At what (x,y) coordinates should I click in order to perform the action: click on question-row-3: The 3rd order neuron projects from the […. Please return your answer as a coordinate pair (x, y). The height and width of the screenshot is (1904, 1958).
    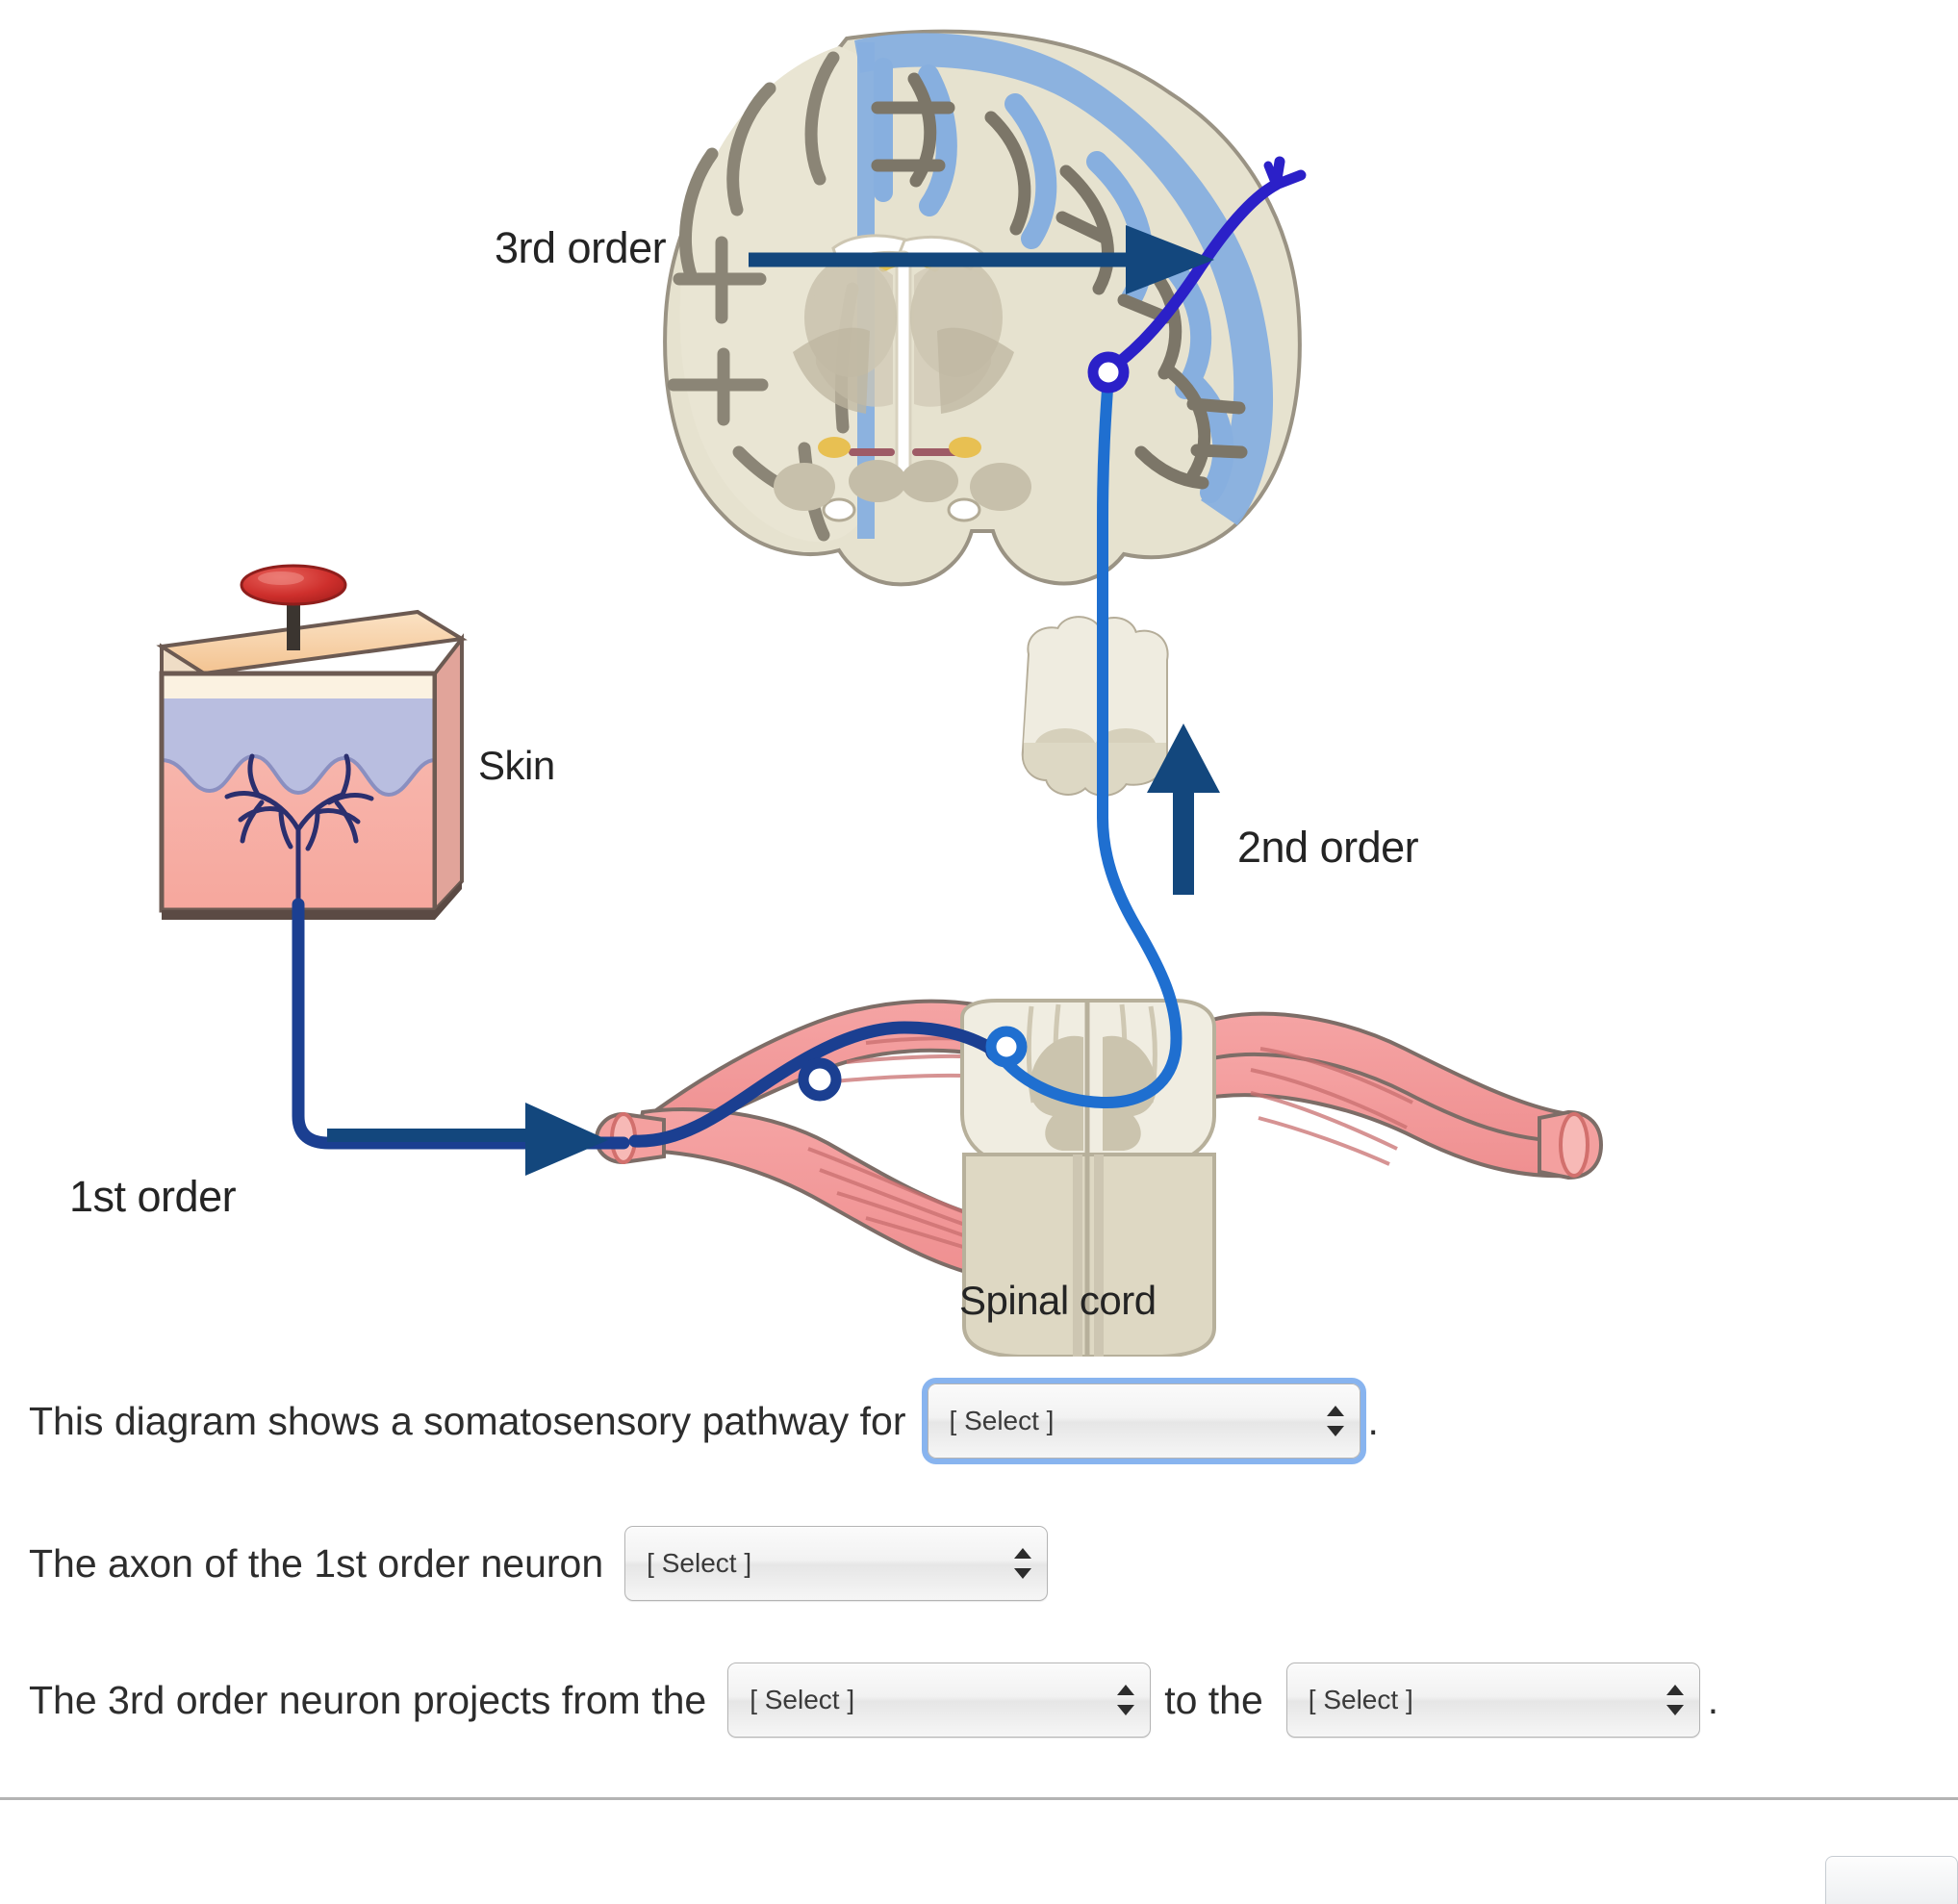
    Looking at the image, I should click on (873, 1700).